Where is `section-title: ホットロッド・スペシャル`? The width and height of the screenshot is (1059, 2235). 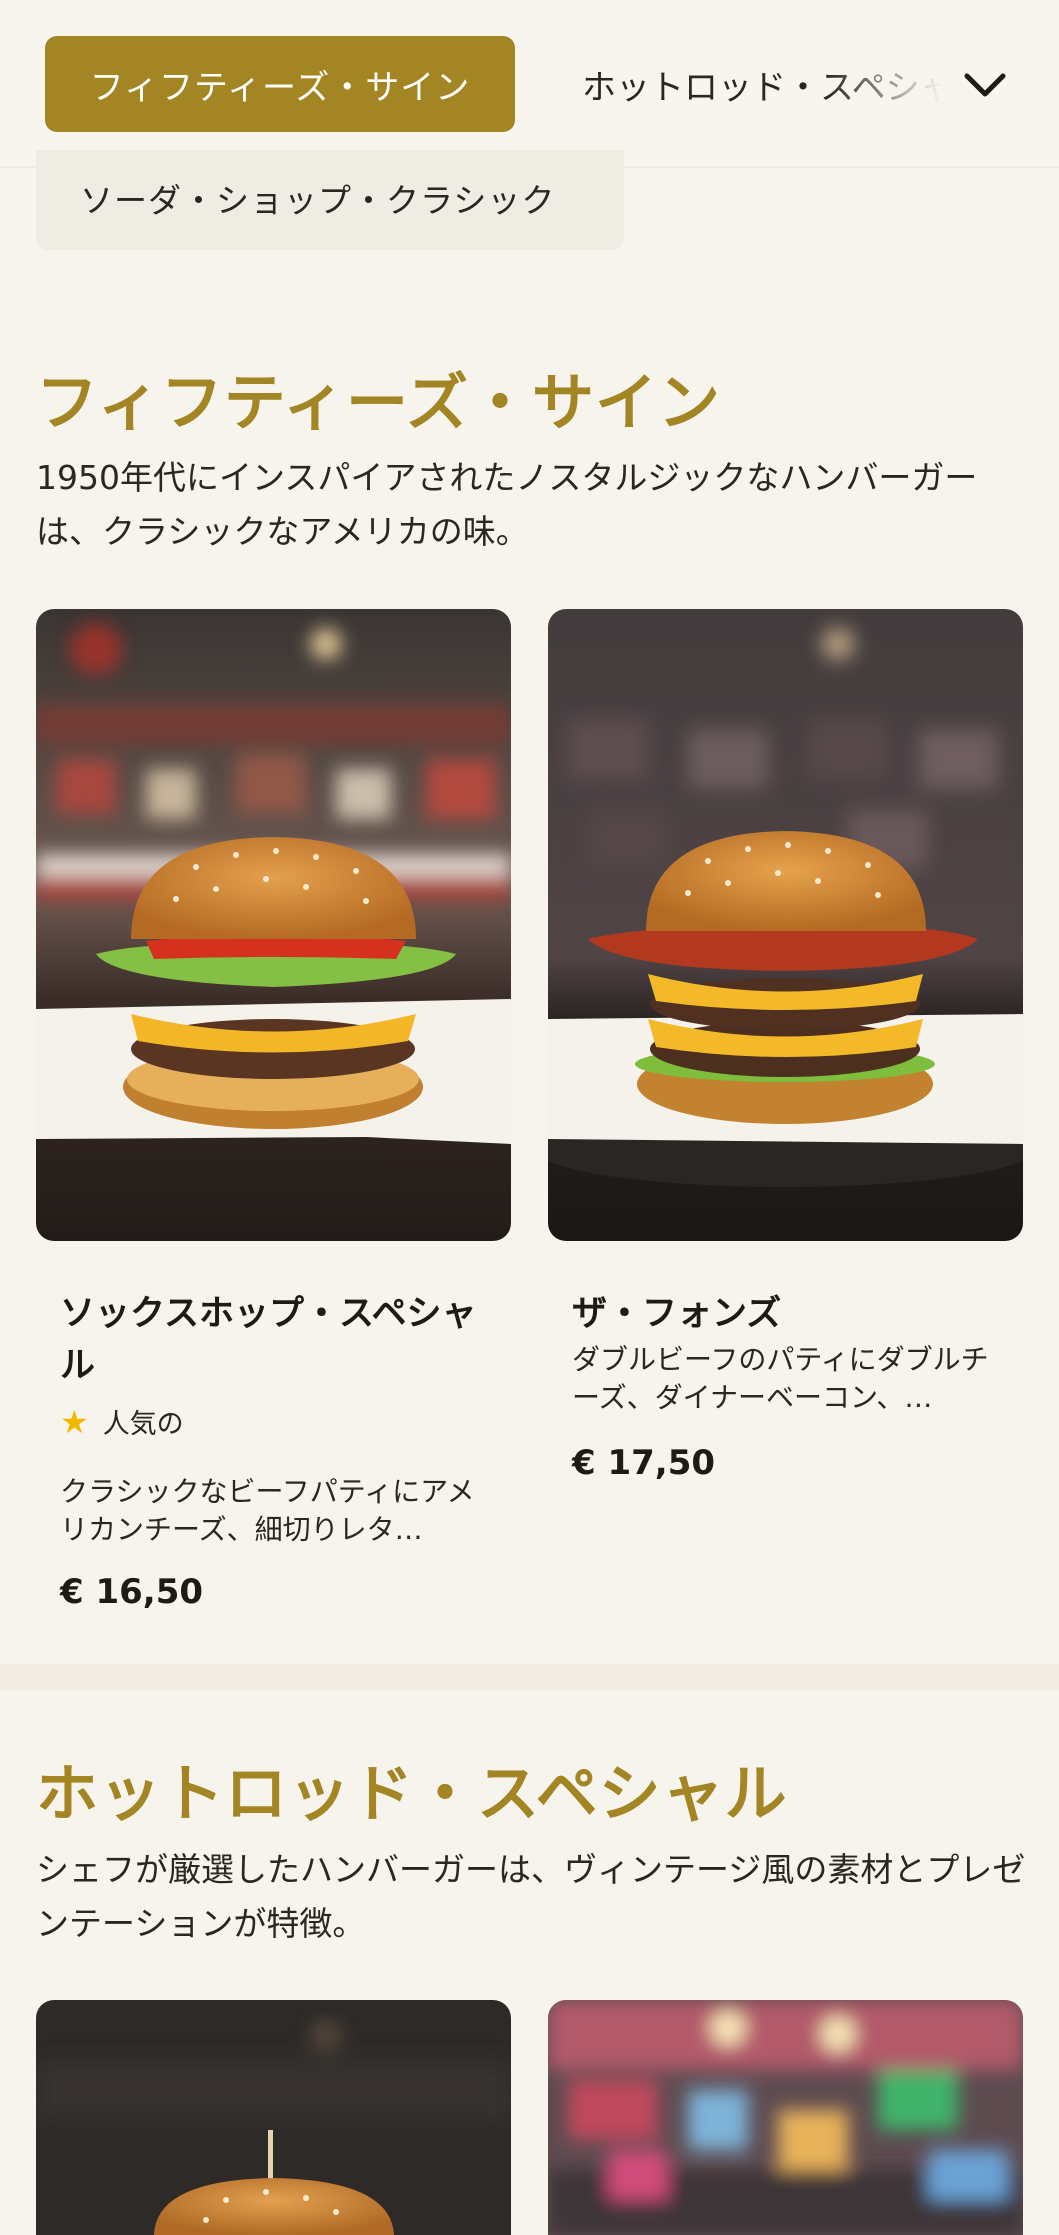 section-title: ホットロッド・スペシャル is located at coordinates (412, 1793).